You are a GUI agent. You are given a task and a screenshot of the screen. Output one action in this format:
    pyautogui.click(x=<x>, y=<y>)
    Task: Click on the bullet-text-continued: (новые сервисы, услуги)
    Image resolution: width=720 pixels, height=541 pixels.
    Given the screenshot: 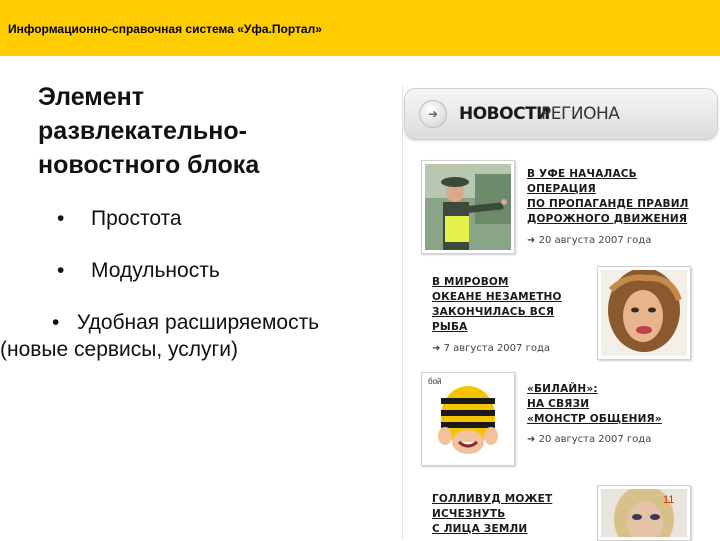 What is the action you would take?
    pyautogui.click(x=119, y=350)
    